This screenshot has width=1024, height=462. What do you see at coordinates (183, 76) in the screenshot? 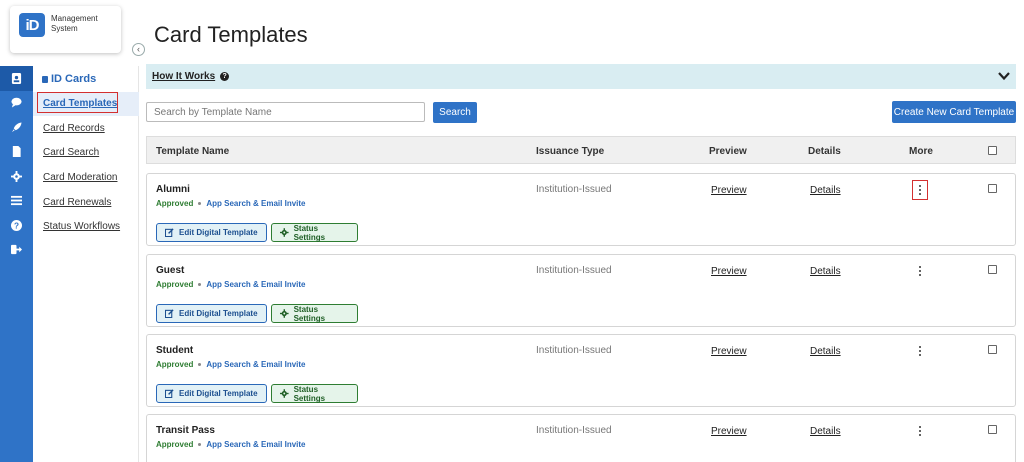
I see `how-it-works-label: How It Works` at bounding box center [183, 76].